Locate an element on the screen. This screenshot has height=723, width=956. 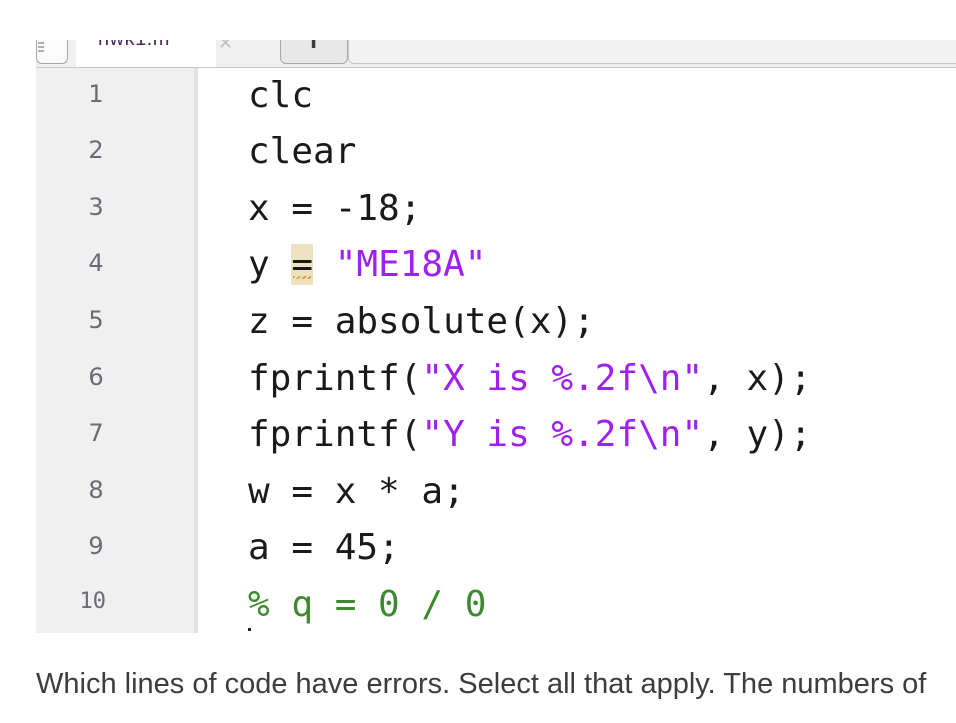
comment-text: % q = 0 / 0 is located at coordinates (367, 604).